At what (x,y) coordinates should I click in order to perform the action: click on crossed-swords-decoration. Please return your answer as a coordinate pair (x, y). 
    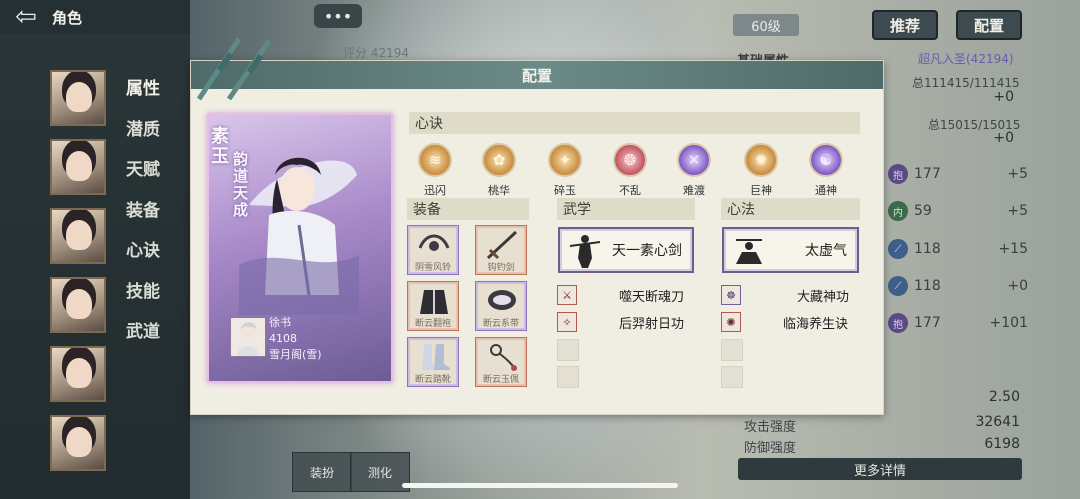
    Looking at the image, I should click on (234, 69).